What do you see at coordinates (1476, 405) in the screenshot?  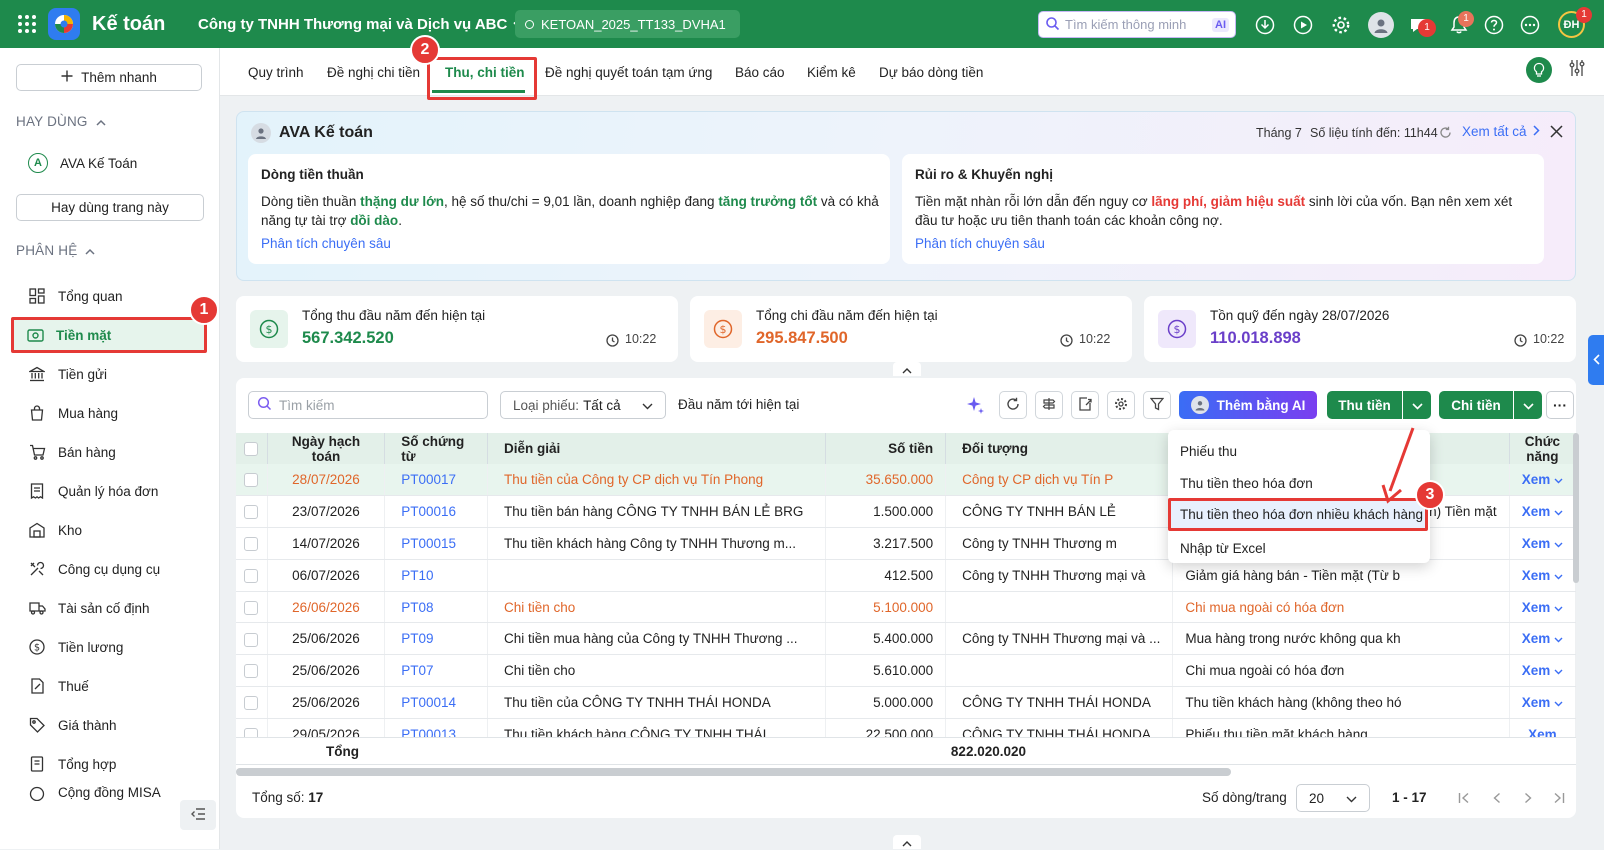 I see `pay-money-button: Chi tiền` at bounding box center [1476, 405].